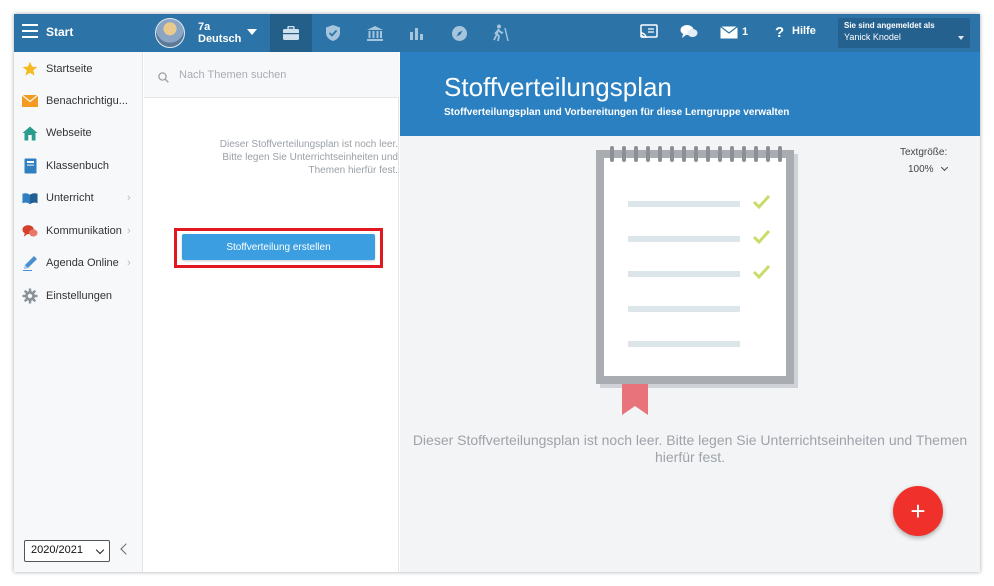 The width and height of the screenshot is (994, 586). I want to click on sidebar-item-unterricht: Unterricht ›, so click(78, 198).